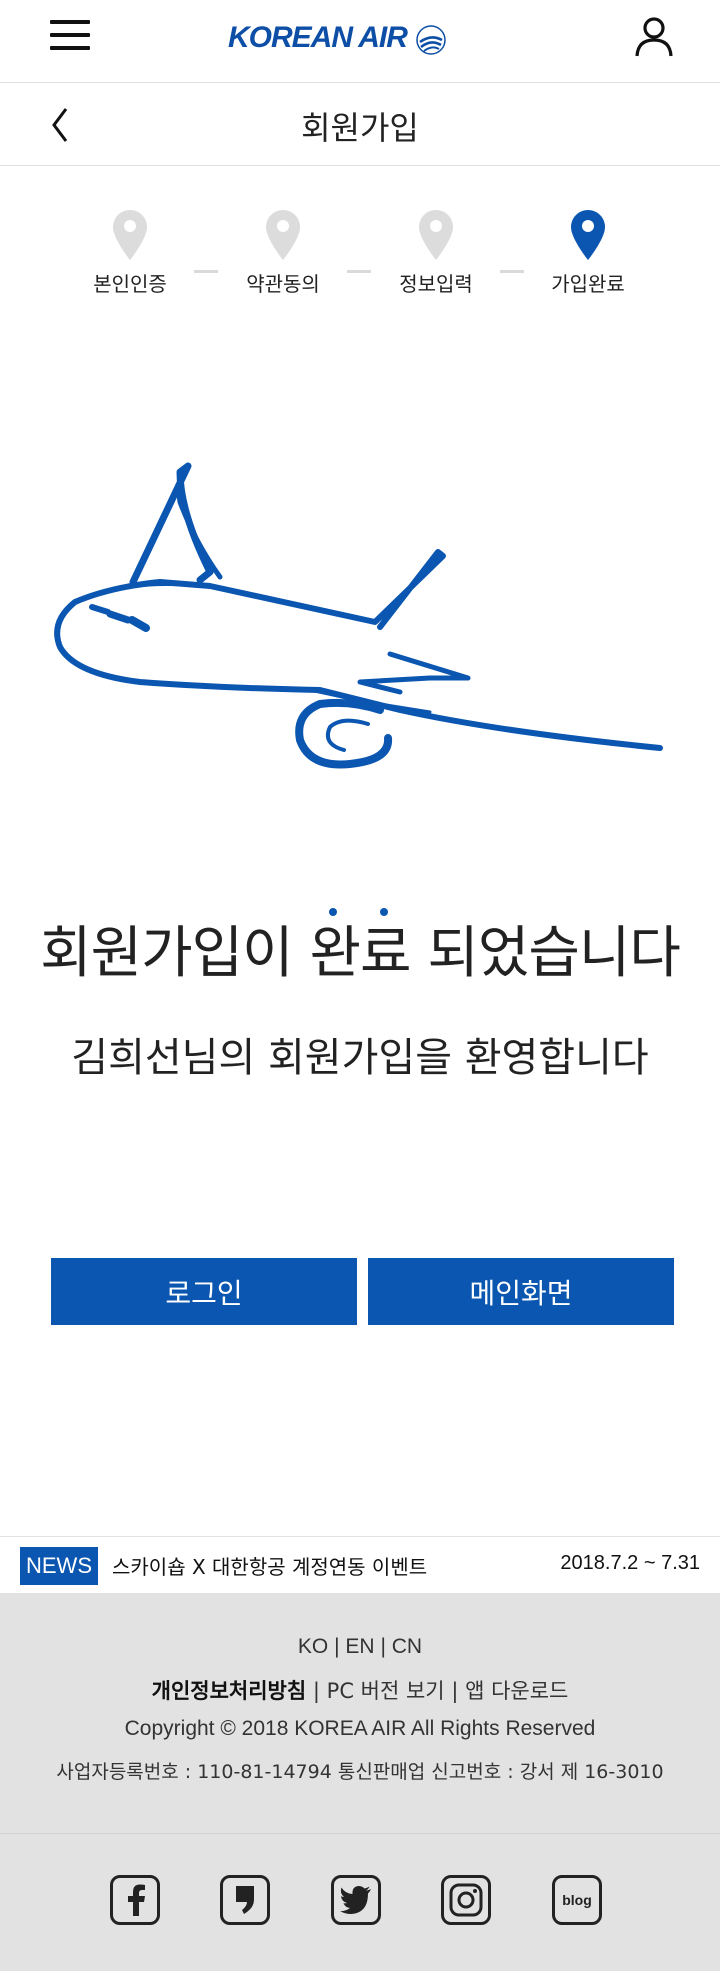 The image size is (720, 1971). Describe the element at coordinates (360, 953) in the screenshot. I see `completion-title: 회원가입이 완료 되었습니다` at that location.